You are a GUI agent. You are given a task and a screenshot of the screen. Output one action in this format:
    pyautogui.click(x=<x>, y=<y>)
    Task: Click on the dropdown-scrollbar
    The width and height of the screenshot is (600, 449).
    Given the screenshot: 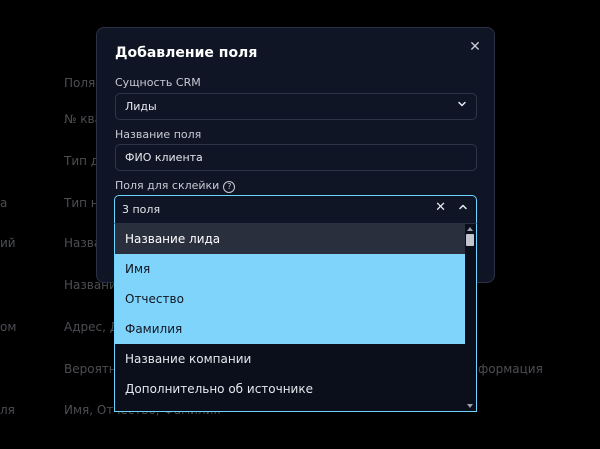 What is the action you would take?
    pyautogui.click(x=470, y=317)
    